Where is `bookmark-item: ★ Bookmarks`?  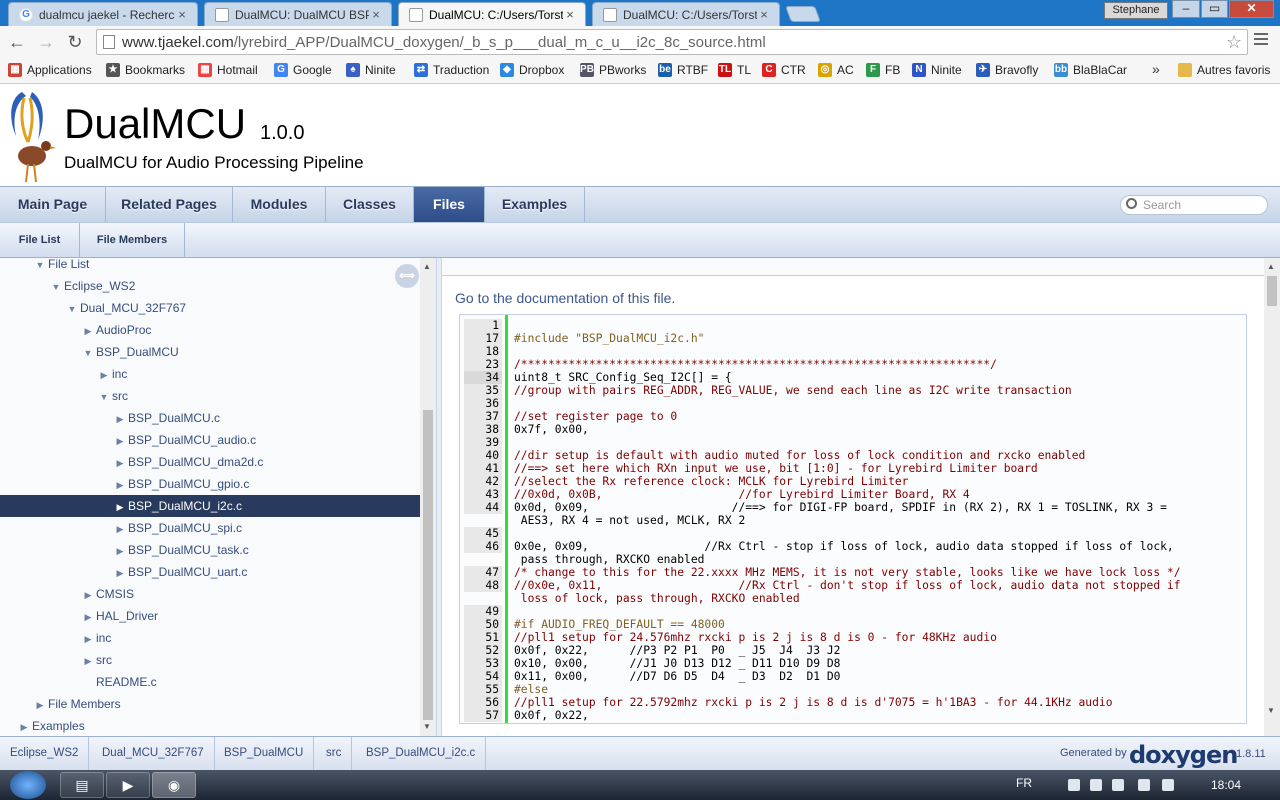
bookmark-item: ★ Bookmarks is located at coordinates (145, 70).